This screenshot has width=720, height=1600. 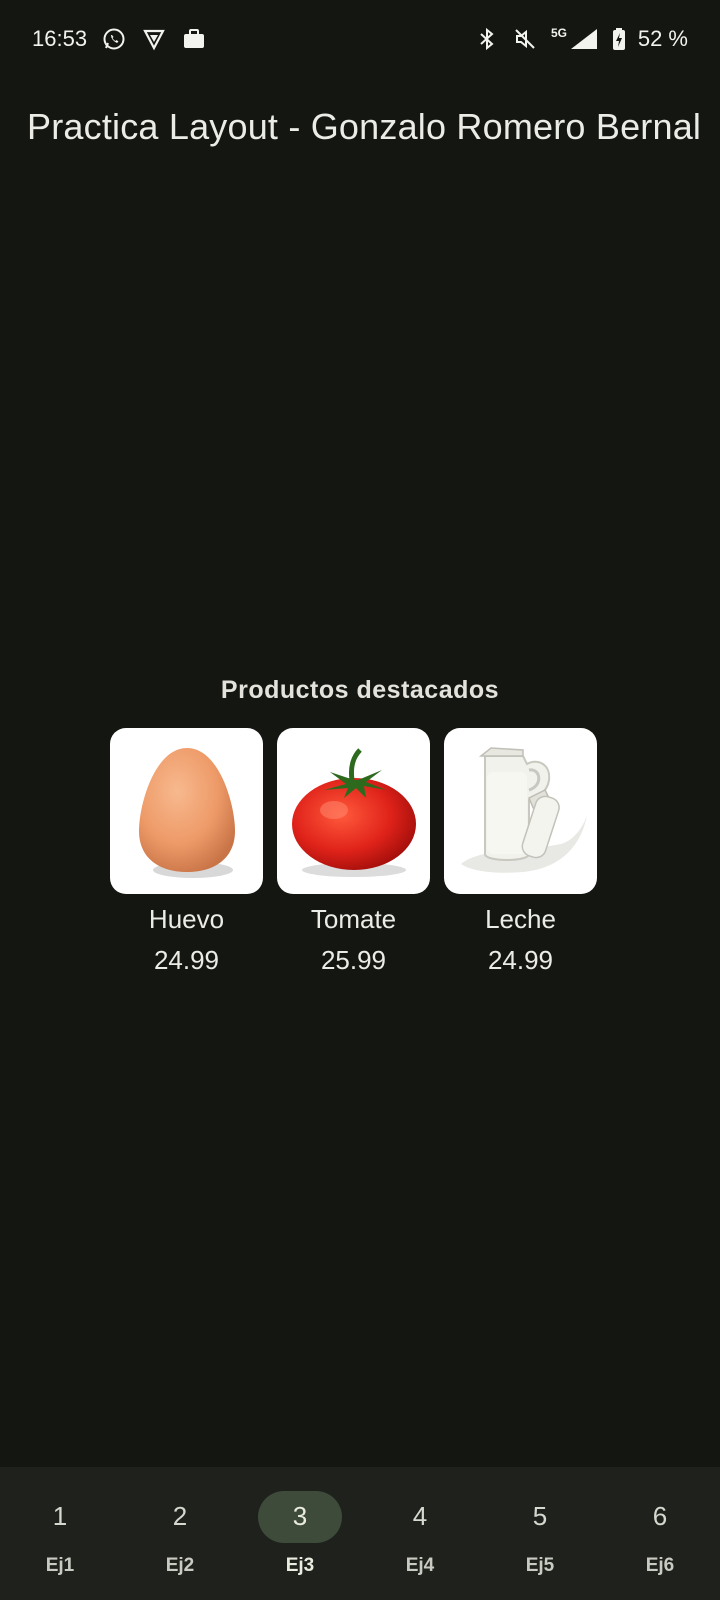 I want to click on nav-item-ej3: 3 Ej3, so click(x=300, y=1533).